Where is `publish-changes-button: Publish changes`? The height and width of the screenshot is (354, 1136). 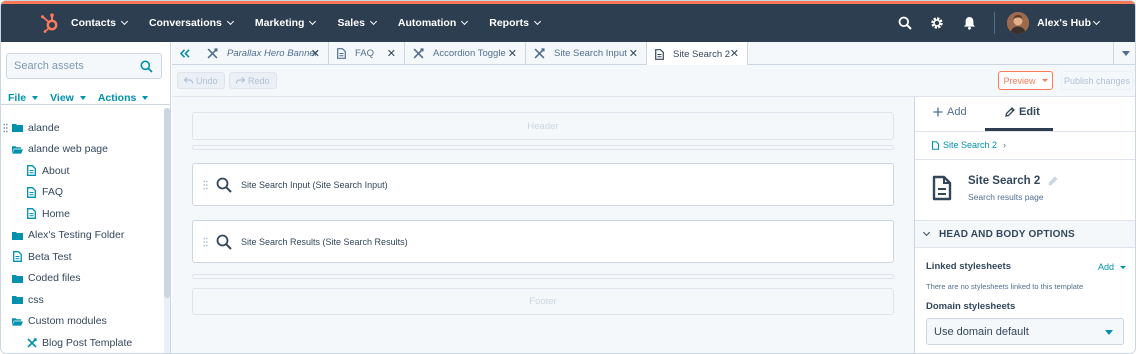
publish-changes-button: Publish changes is located at coordinates (1097, 80).